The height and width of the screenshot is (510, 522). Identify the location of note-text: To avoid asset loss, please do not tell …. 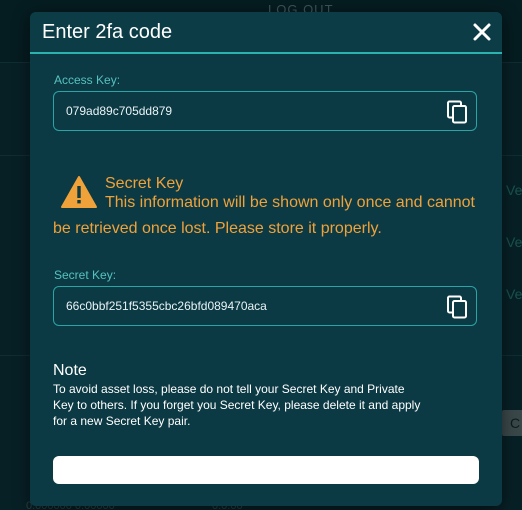
(258, 405).